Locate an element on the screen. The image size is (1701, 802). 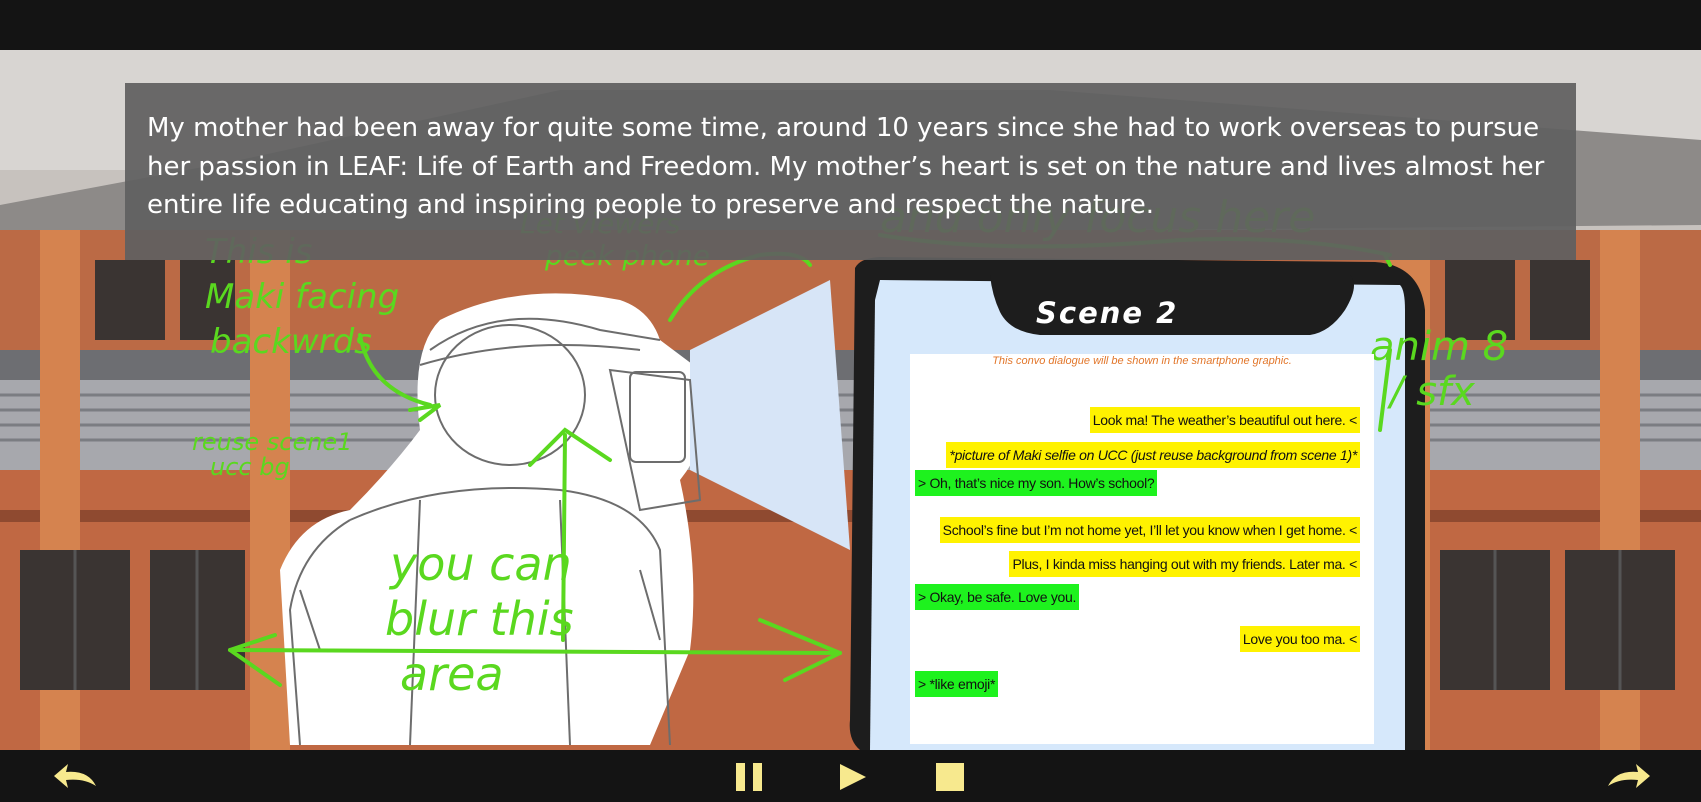
phone-scene-label: Scene 2 is located at coordinates (1107, 313).